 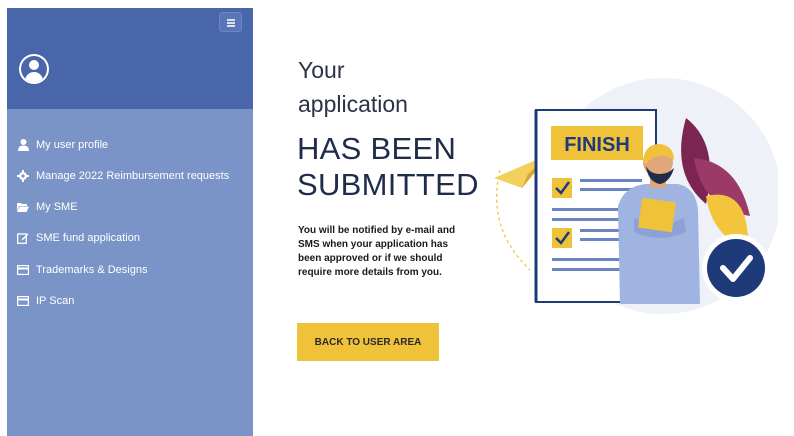 What do you see at coordinates (23, 207) in the screenshot?
I see `folder-open-icon` at bounding box center [23, 207].